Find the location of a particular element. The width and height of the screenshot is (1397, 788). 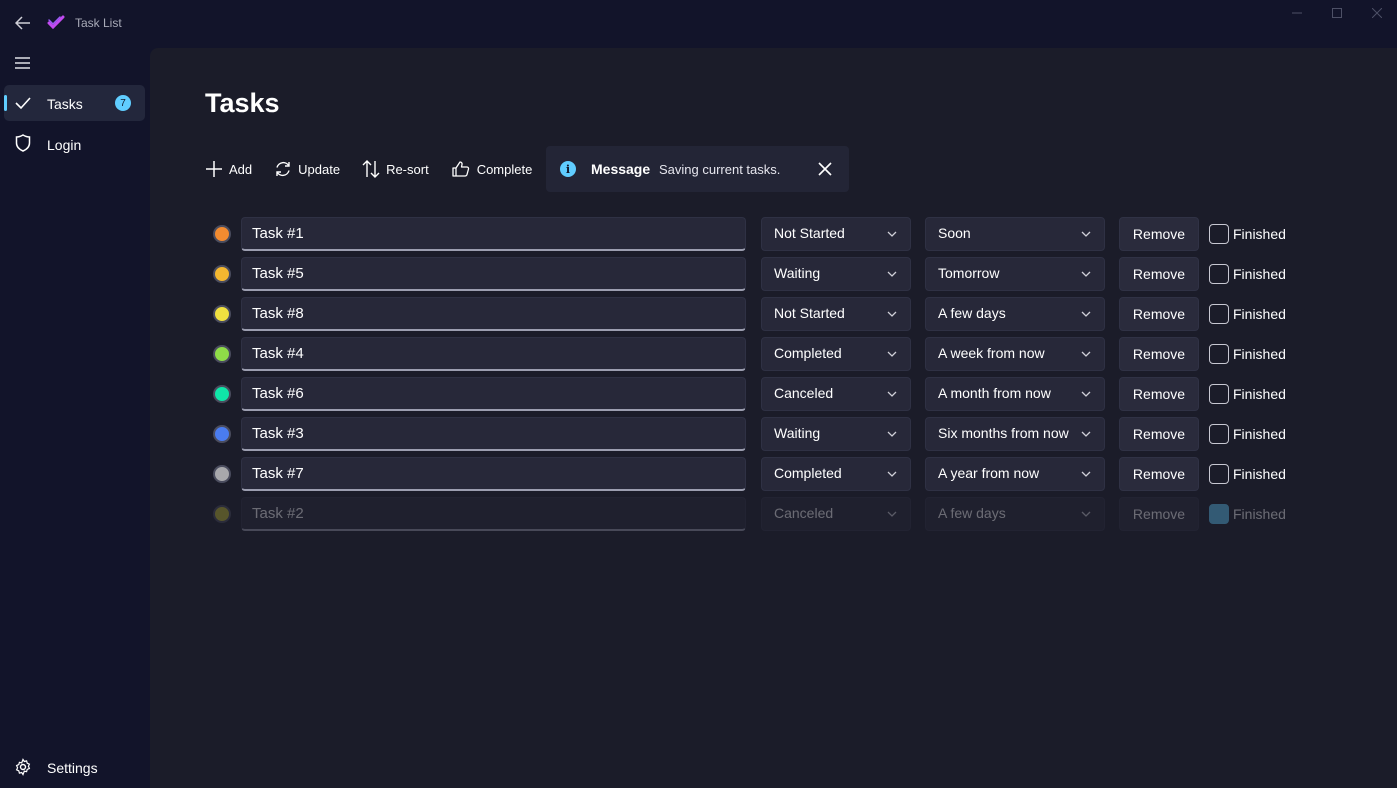

complete-button: Complete is located at coordinates (491, 169).